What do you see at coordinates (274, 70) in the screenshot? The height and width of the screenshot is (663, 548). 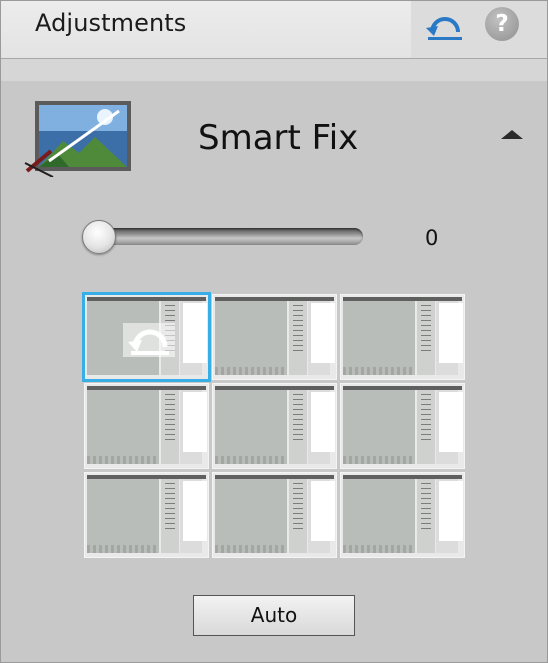 I see `header-divider` at bounding box center [274, 70].